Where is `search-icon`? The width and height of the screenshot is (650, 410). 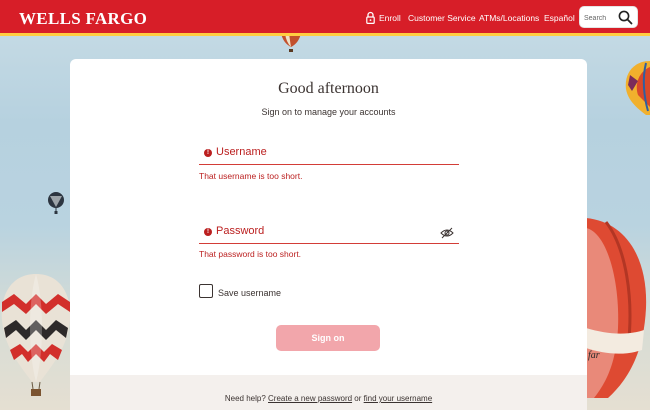
search-icon is located at coordinates (625, 17).